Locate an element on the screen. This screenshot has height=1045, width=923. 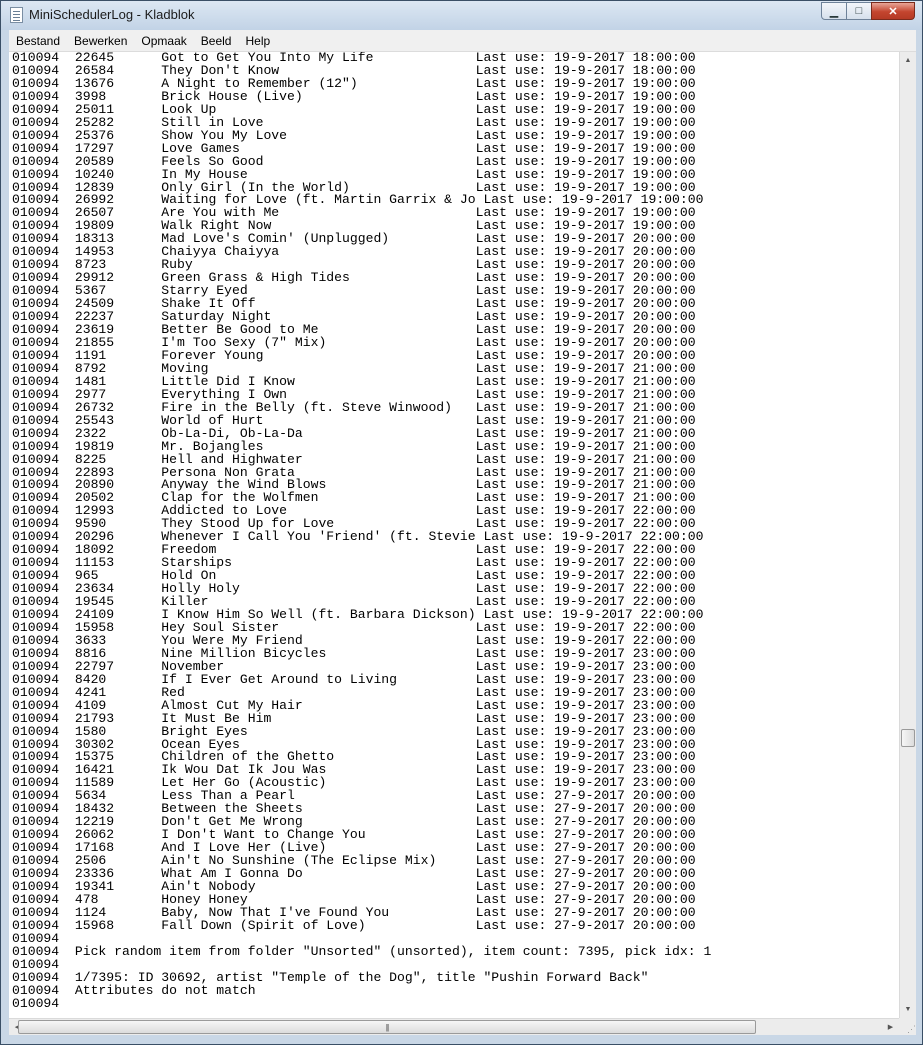
resize-grip-icon: ⋰ is located at coordinates (907, 1026).